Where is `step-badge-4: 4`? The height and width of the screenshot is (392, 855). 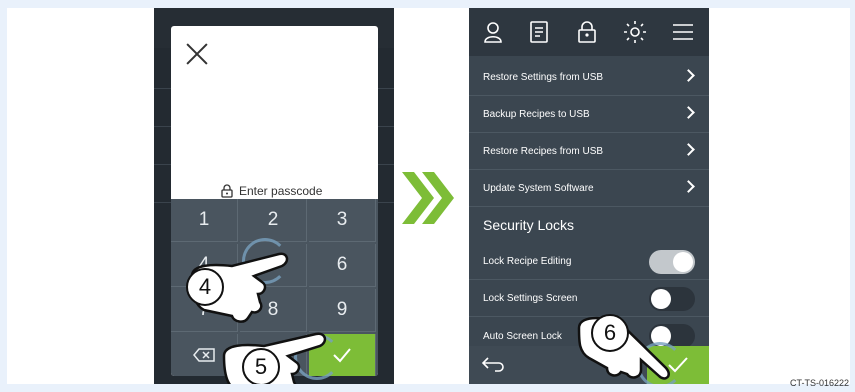
step-badge-4: 4 is located at coordinates (205, 287).